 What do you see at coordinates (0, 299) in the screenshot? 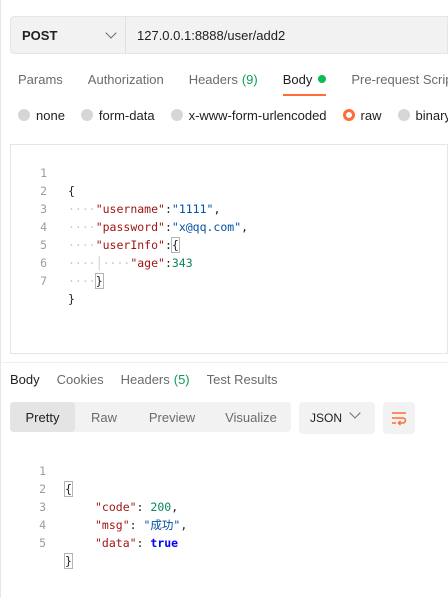
I see `window-left-border` at bounding box center [0, 299].